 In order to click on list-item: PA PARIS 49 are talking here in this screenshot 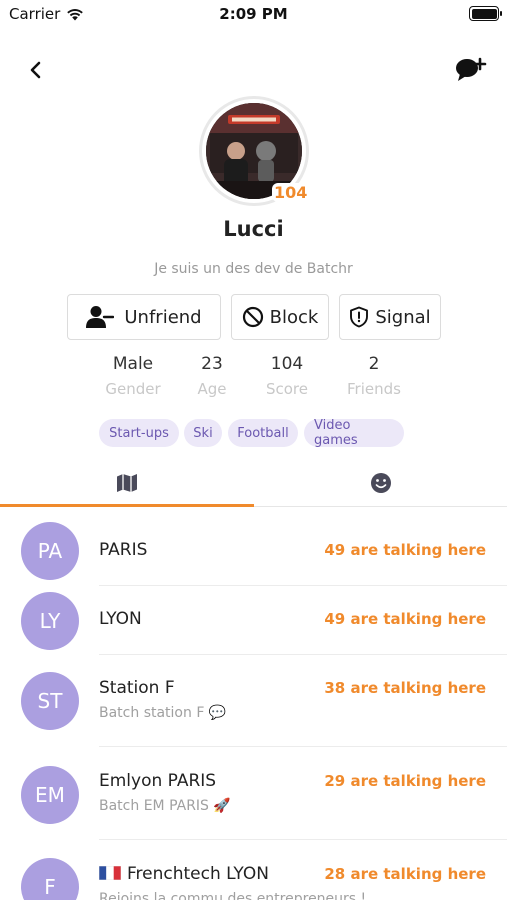, I will do `click(253, 546)`.